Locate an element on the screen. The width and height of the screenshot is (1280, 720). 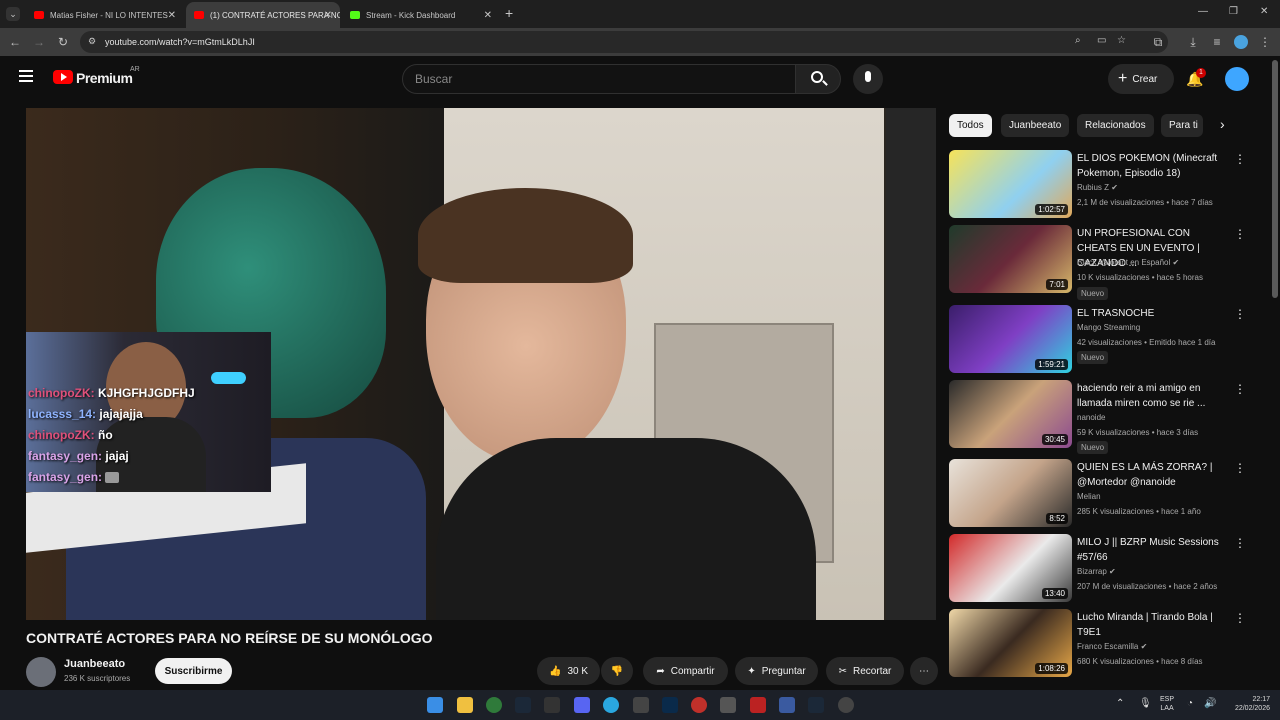
tab-2: (1) CONTRATÉ ACTORES PARA NO ✕ is located at coordinates (263, 15).